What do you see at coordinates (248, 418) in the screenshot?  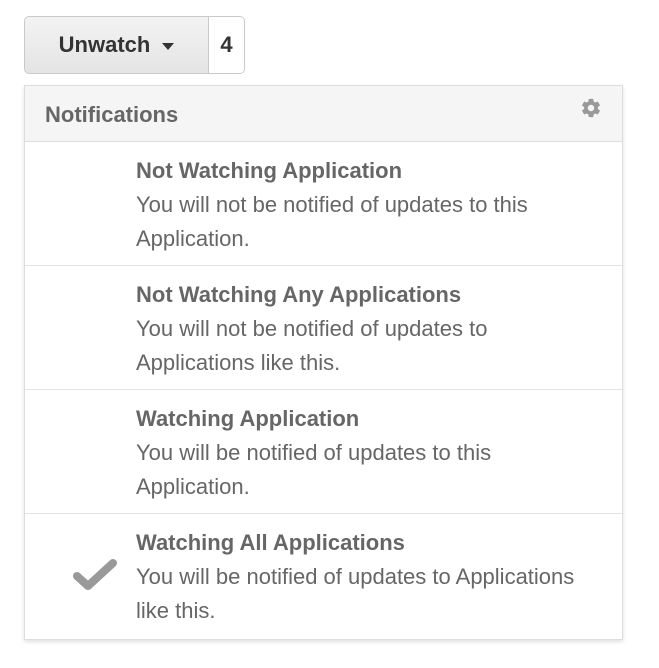 I see `menu-item-title: Watching Application` at bounding box center [248, 418].